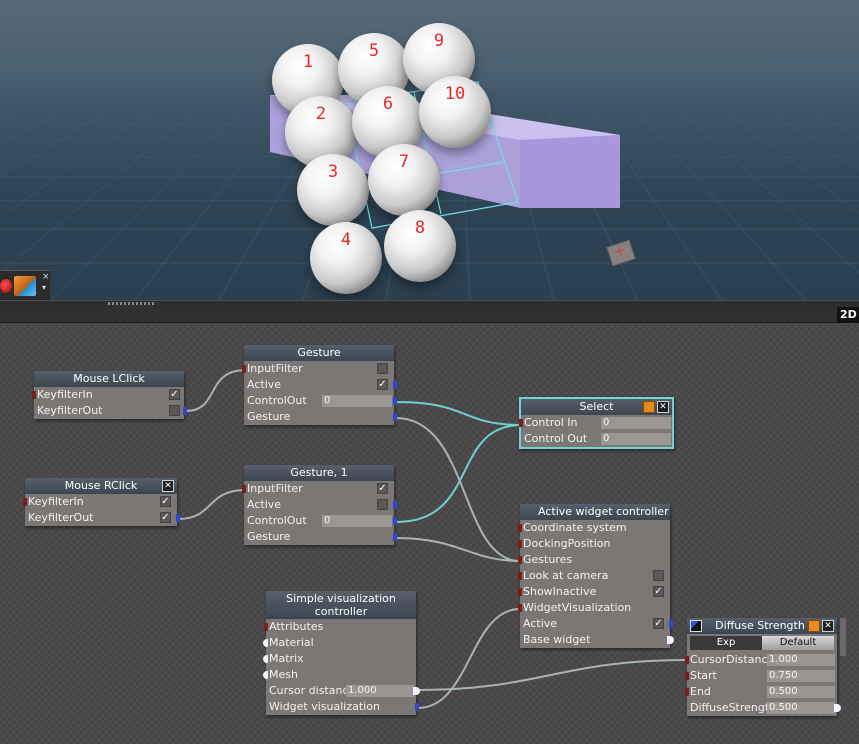  What do you see at coordinates (848, 315) in the screenshot?
I see `2d-mode-button: 2D` at bounding box center [848, 315].